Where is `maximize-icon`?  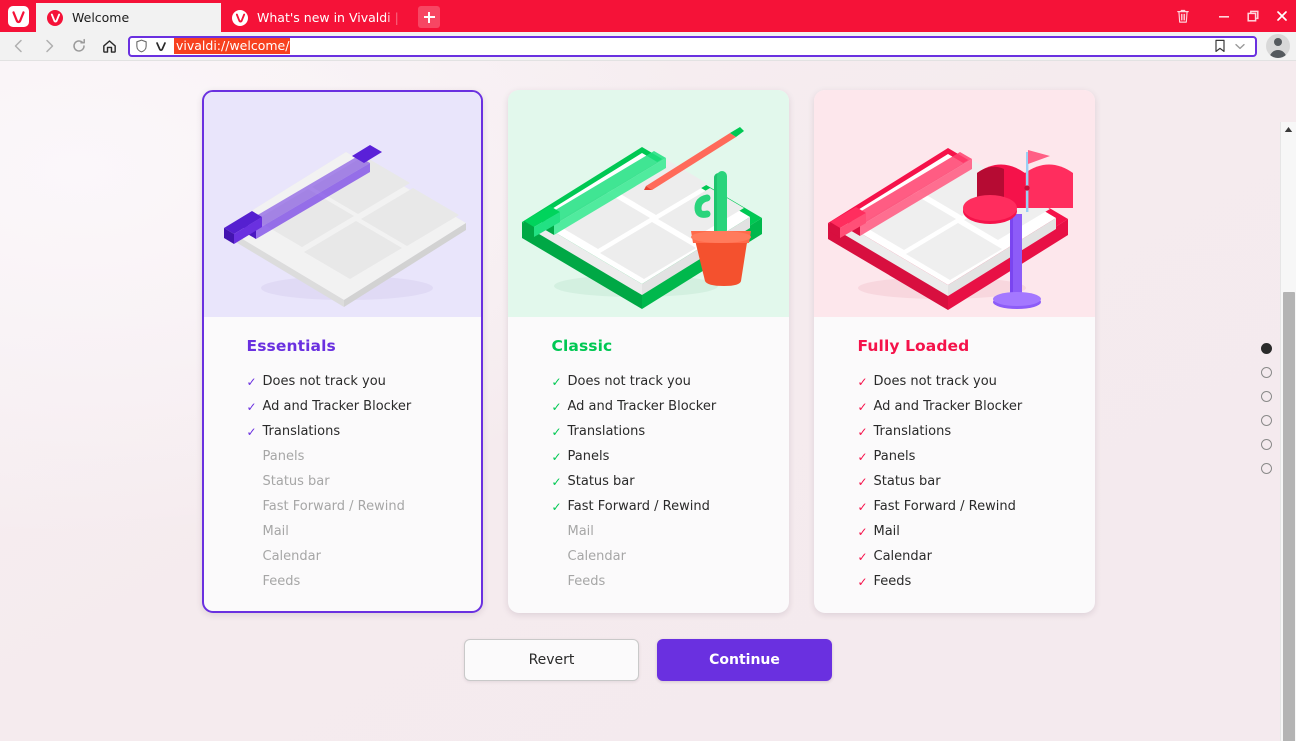
maximize-icon is located at coordinates (1252, 16).